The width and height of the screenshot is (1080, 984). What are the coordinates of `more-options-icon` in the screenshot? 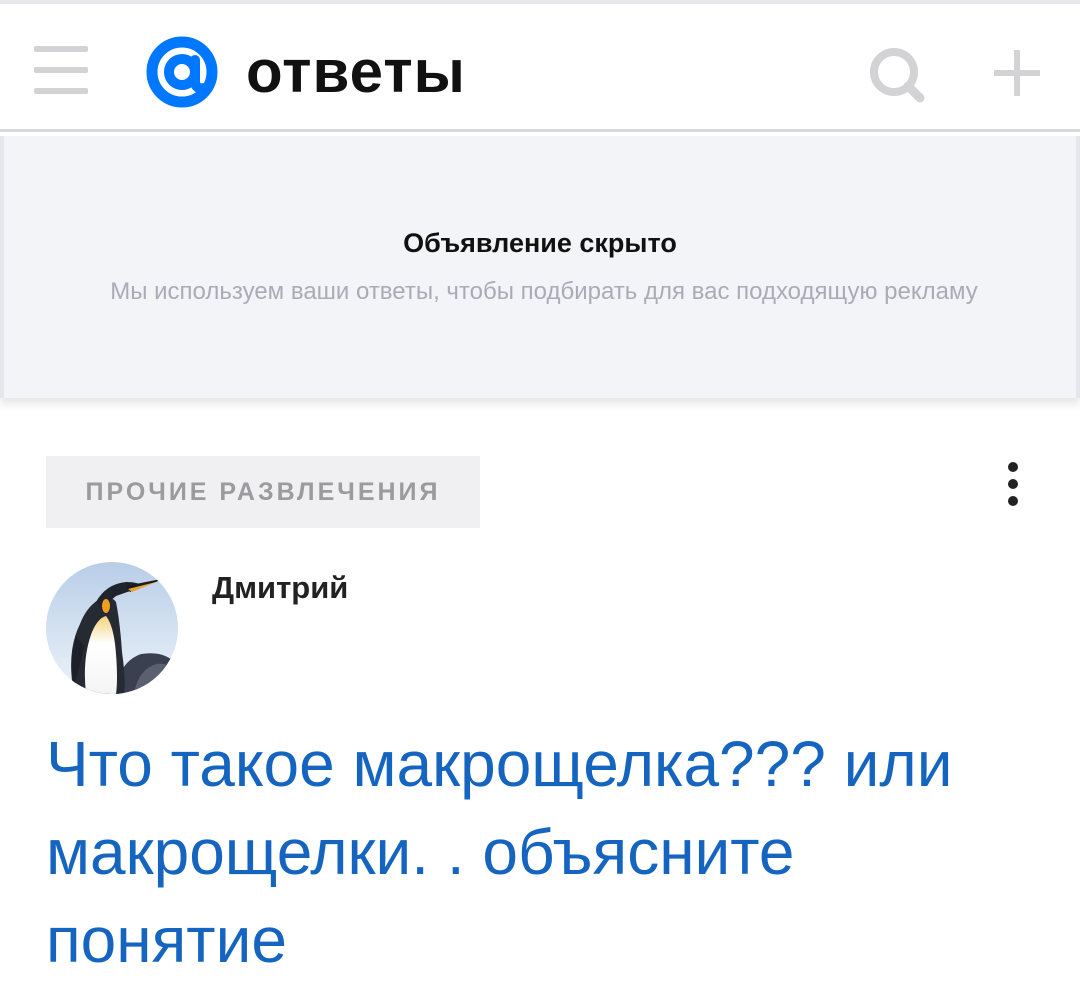 It's located at (1013, 484).